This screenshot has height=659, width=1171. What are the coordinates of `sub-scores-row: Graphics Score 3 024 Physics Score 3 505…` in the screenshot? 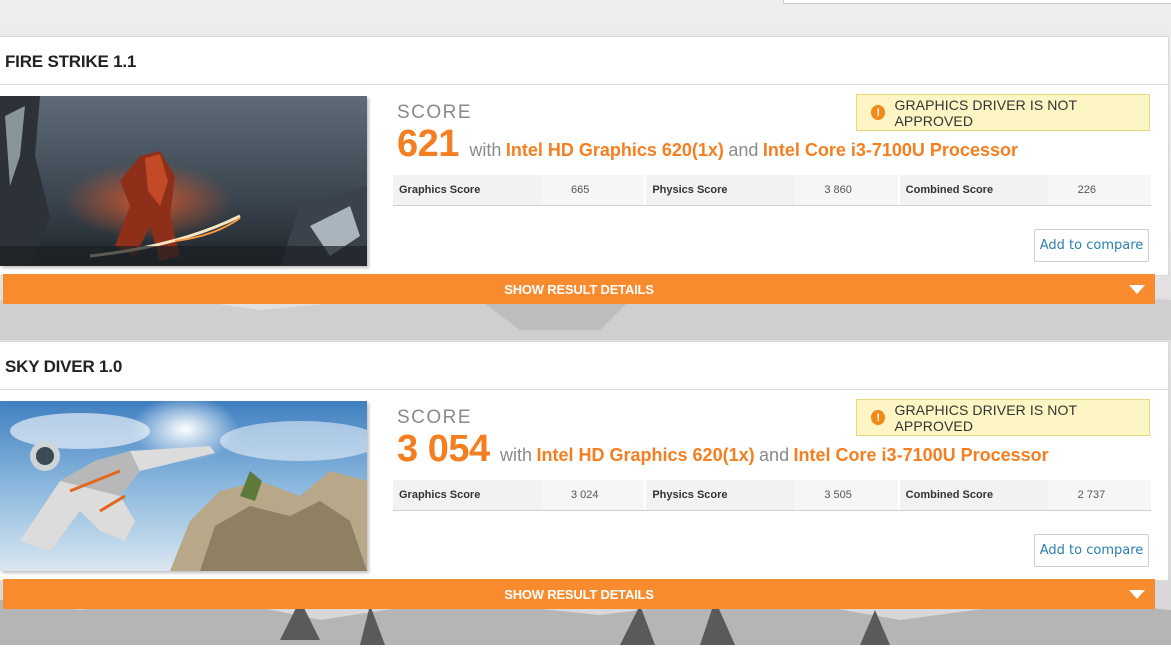 It's located at (772, 495).